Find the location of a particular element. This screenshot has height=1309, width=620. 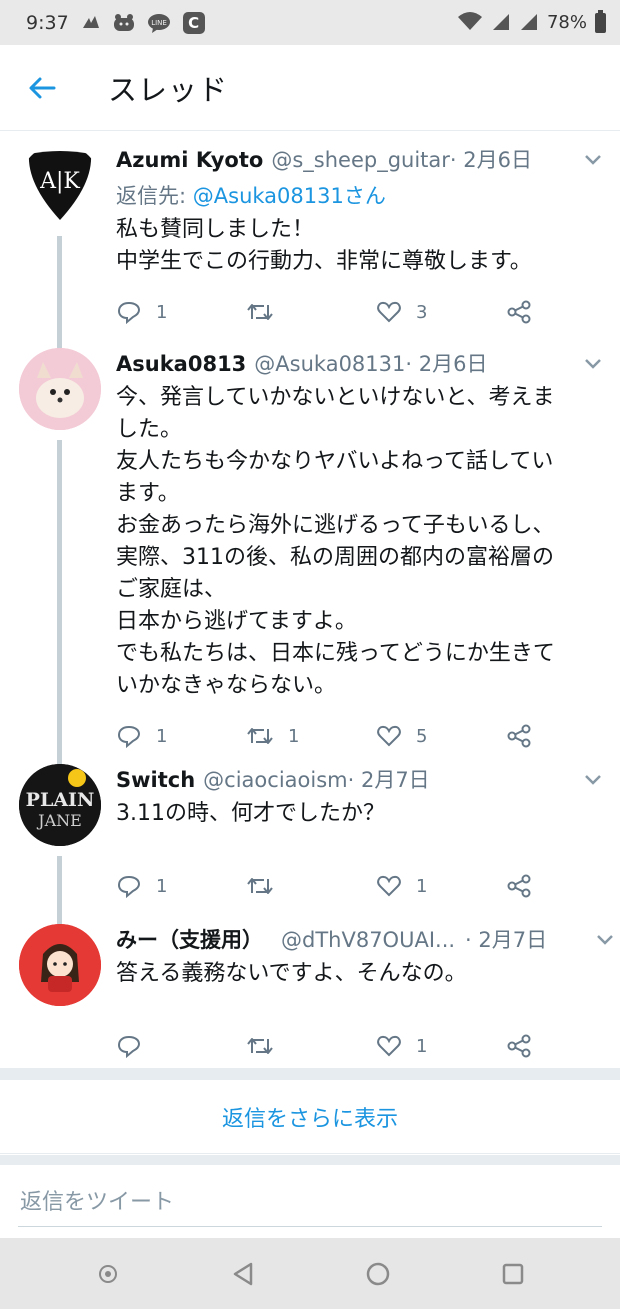

reply-compose-bar is located at coordinates (310, 1201).